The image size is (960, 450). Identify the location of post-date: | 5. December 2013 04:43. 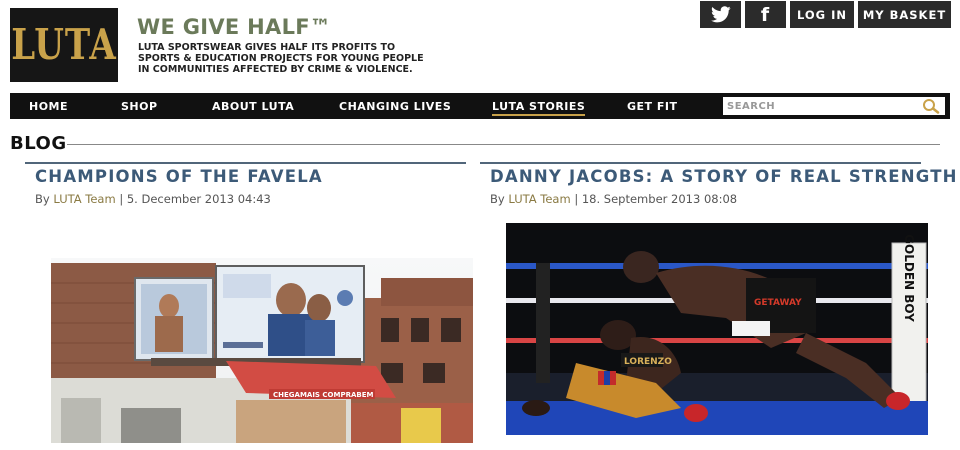
(193, 199).